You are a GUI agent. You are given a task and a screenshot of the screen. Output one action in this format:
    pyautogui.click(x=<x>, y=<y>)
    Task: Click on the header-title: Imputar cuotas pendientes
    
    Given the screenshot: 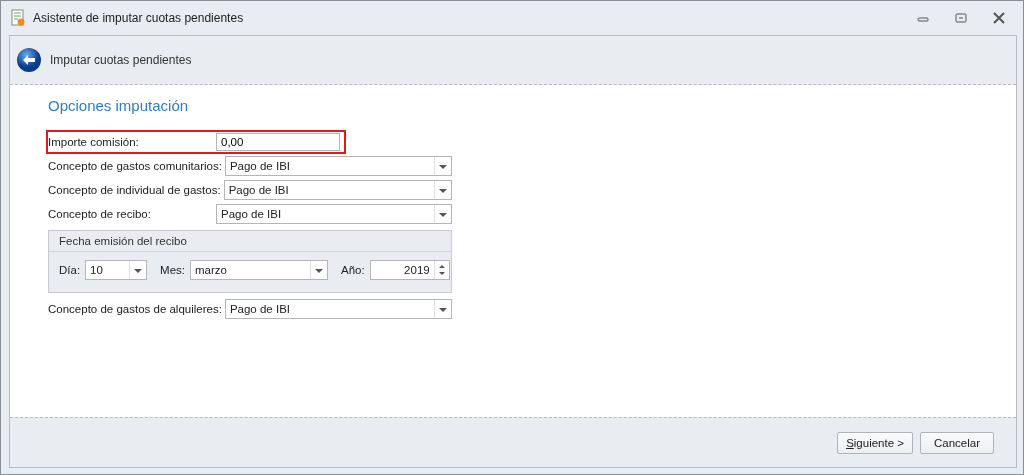 What is the action you would take?
    pyautogui.click(x=121, y=60)
    